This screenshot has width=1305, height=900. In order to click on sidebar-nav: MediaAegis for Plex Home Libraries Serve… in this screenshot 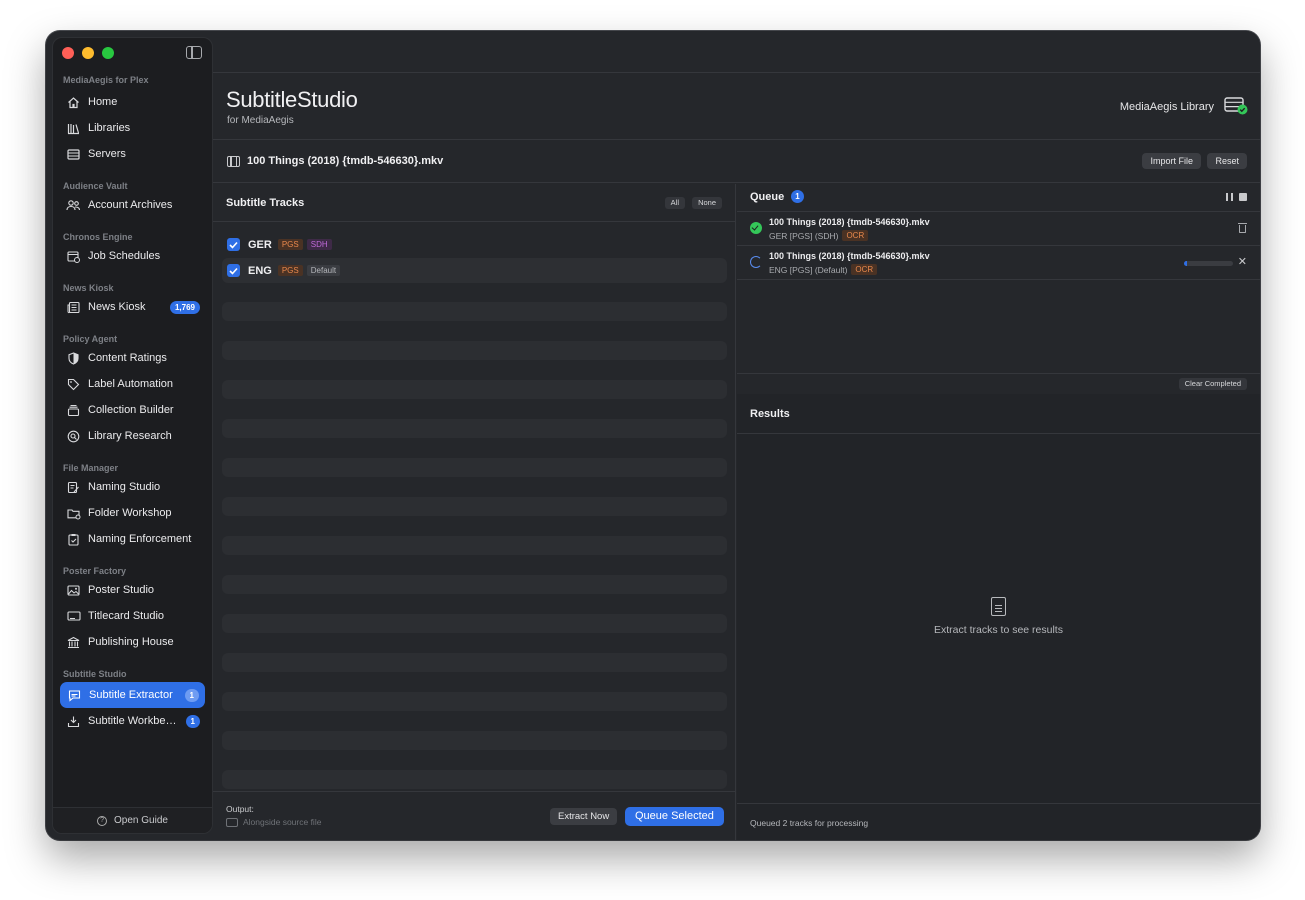, I will do `click(132, 404)`.